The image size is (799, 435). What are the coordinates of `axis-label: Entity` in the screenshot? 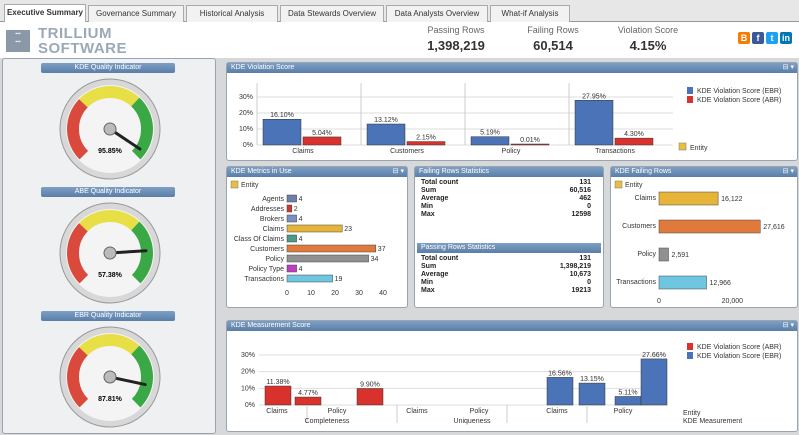 It's located at (692, 413).